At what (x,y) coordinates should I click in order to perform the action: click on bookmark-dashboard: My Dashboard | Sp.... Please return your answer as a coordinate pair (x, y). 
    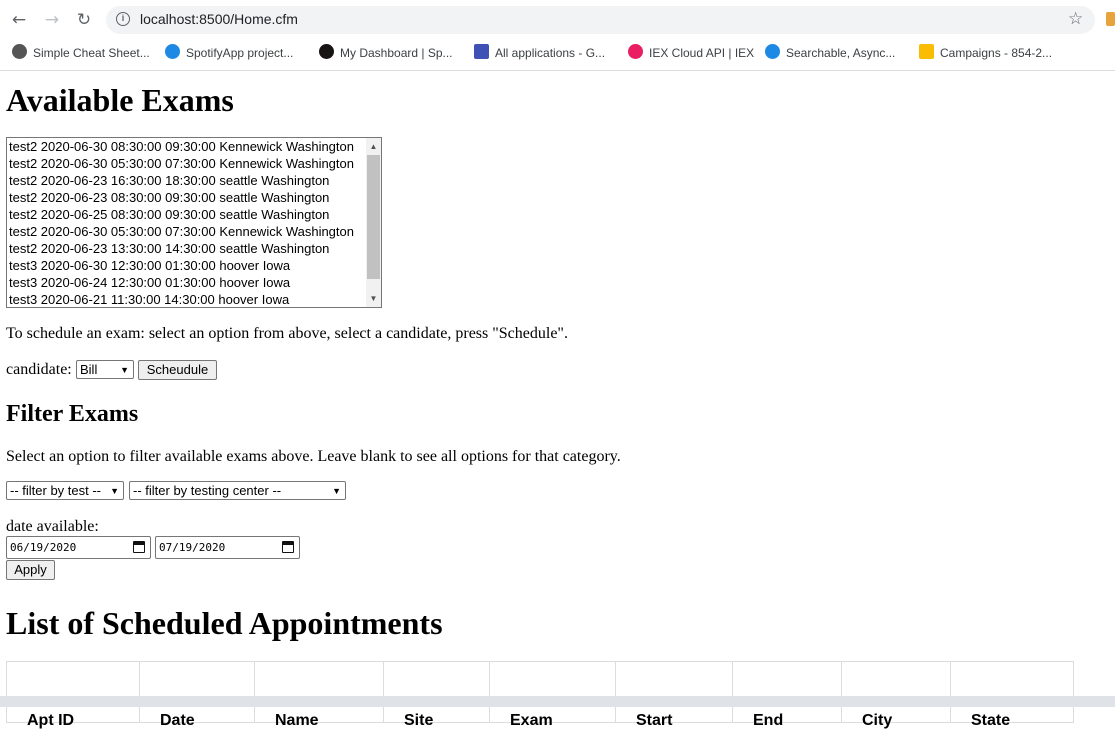
    Looking at the image, I should click on (386, 54).